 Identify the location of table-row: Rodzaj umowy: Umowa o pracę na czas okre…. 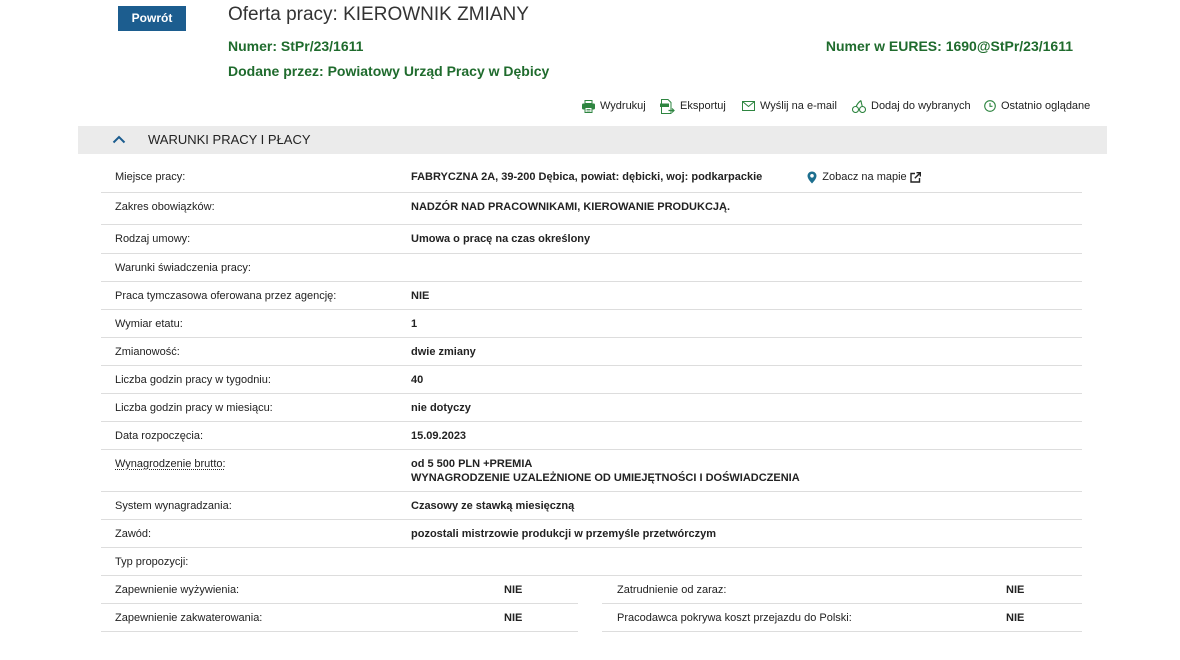
(591, 239).